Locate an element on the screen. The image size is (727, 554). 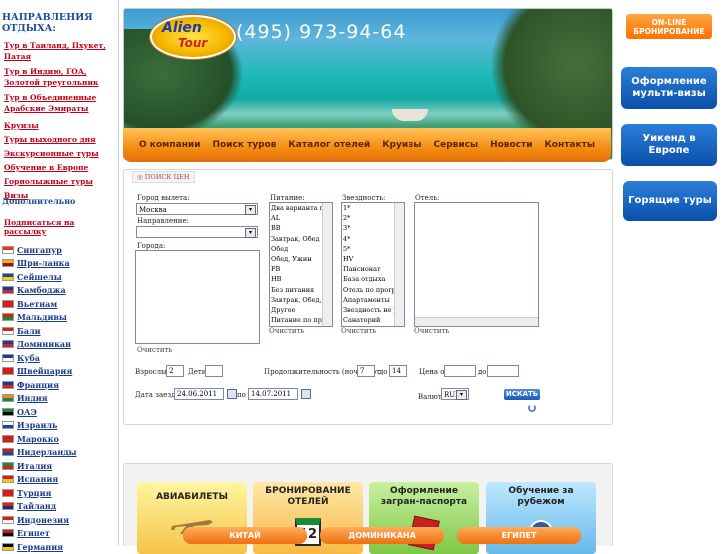
list-option: Обед, Ужин is located at coordinates (297, 259).